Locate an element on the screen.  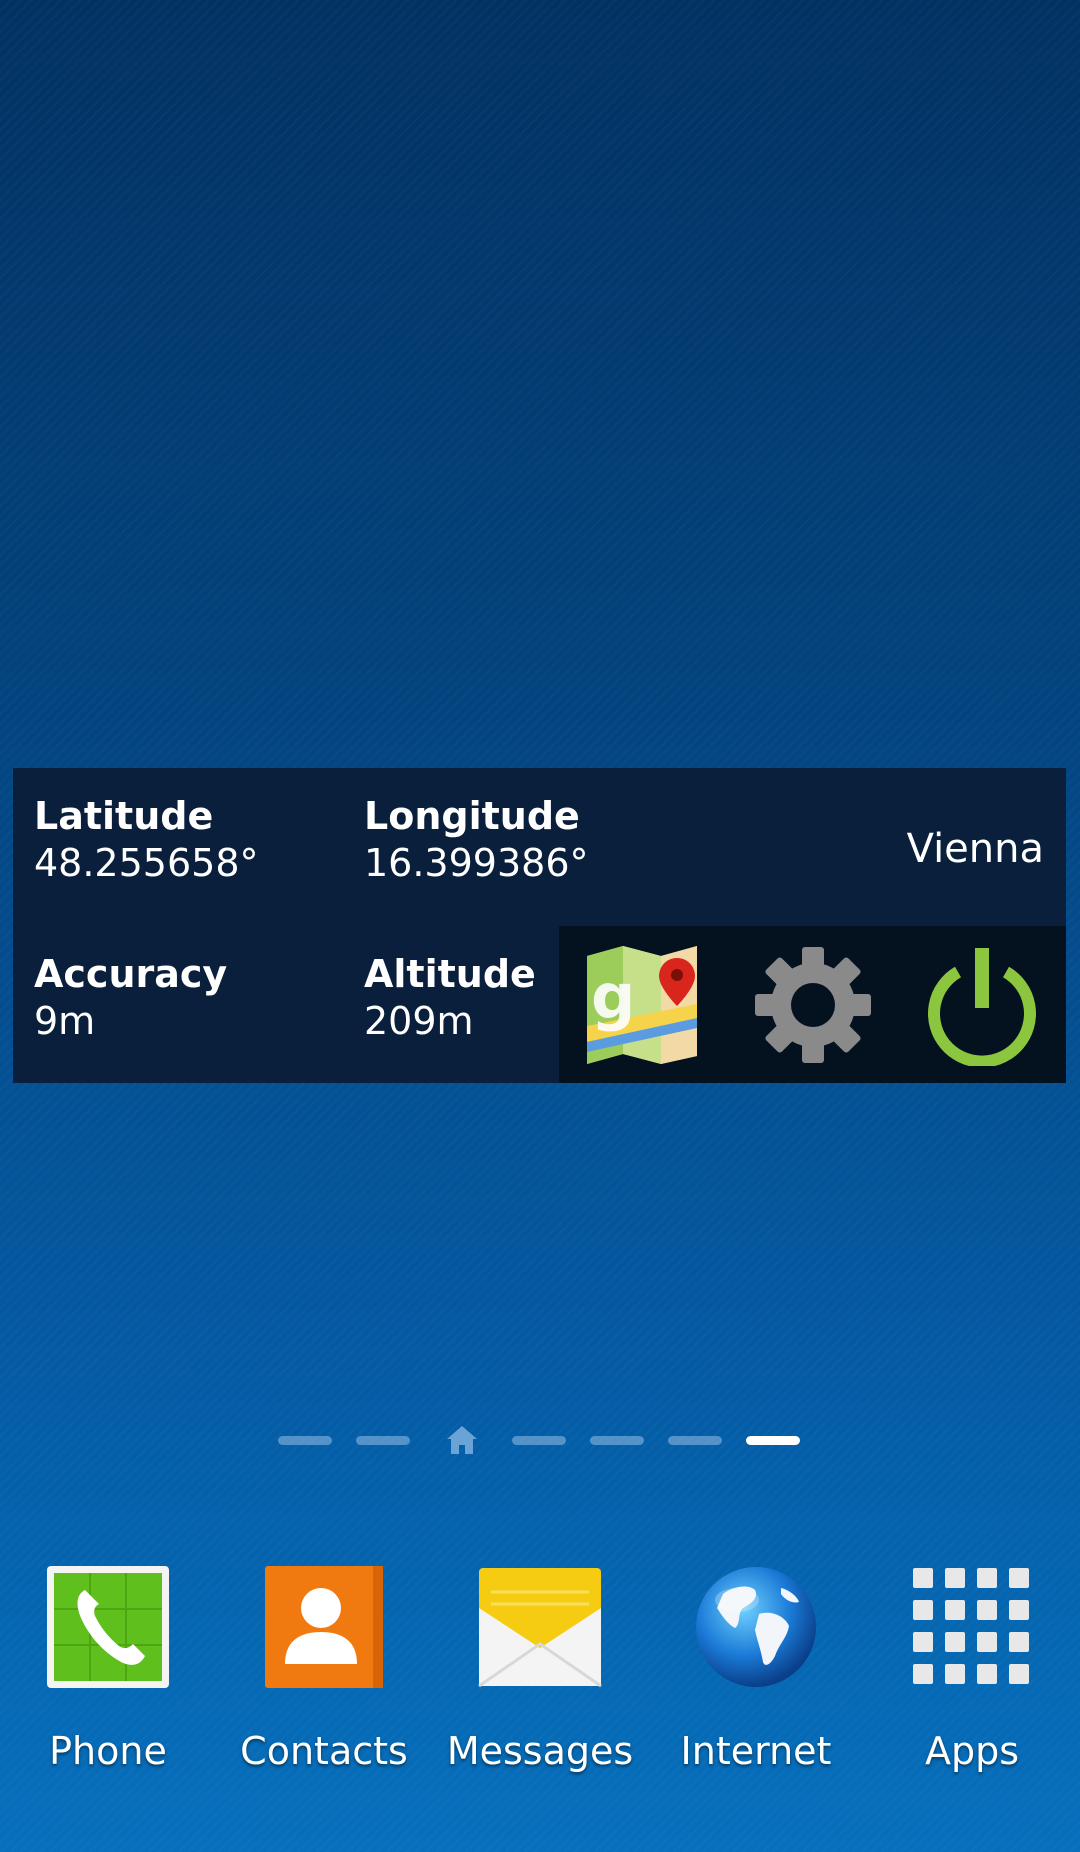
latitude-value: 48.255658° is located at coordinates (146, 863).